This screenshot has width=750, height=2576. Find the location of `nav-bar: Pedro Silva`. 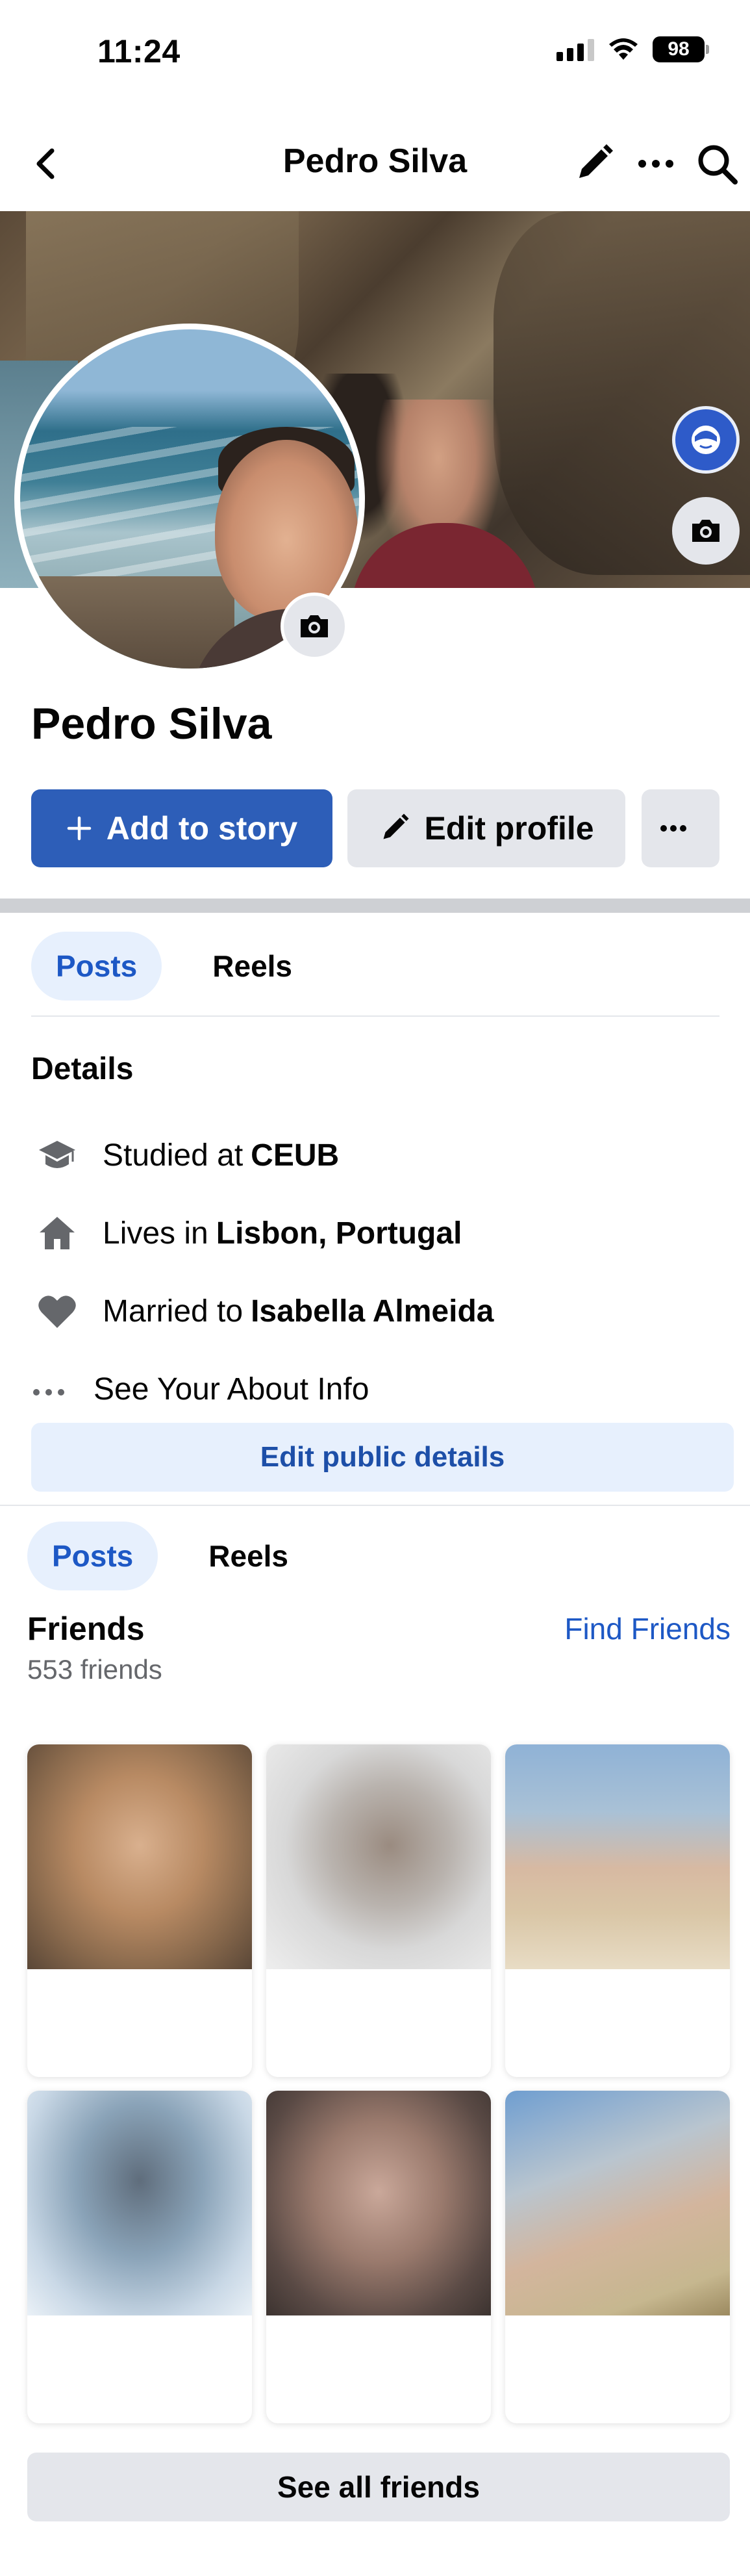

nav-bar: Pedro Silva is located at coordinates (375, 162).